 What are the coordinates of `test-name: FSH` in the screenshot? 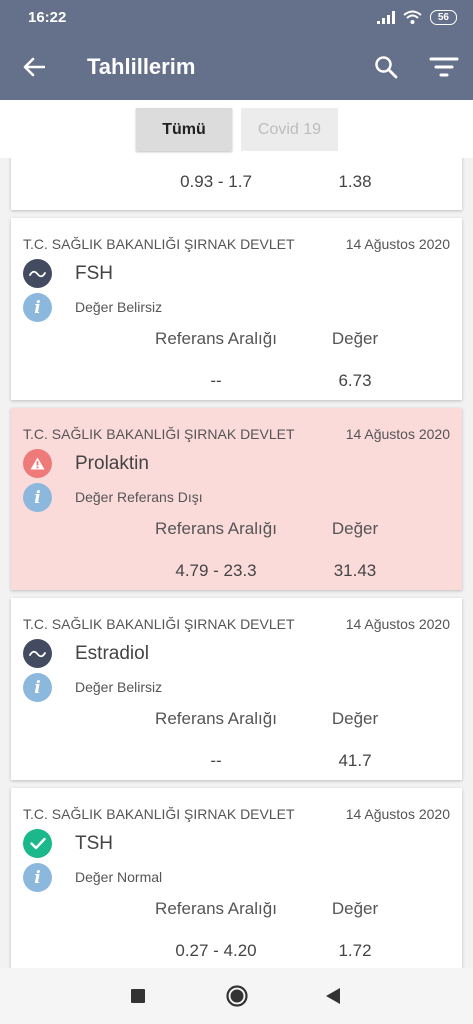 It's located at (94, 273).